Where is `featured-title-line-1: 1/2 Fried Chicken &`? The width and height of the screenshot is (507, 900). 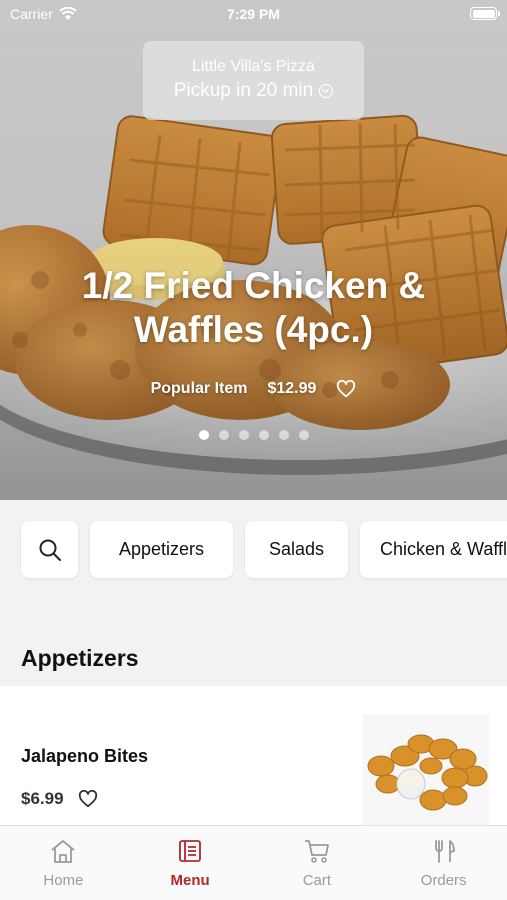
featured-title-line-1: 1/2 Fried Chicken & is located at coordinates (253, 285).